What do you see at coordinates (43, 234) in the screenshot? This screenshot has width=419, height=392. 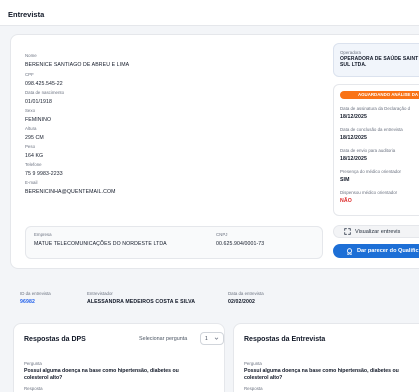 I see `empresa-label: Empresa` at bounding box center [43, 234].